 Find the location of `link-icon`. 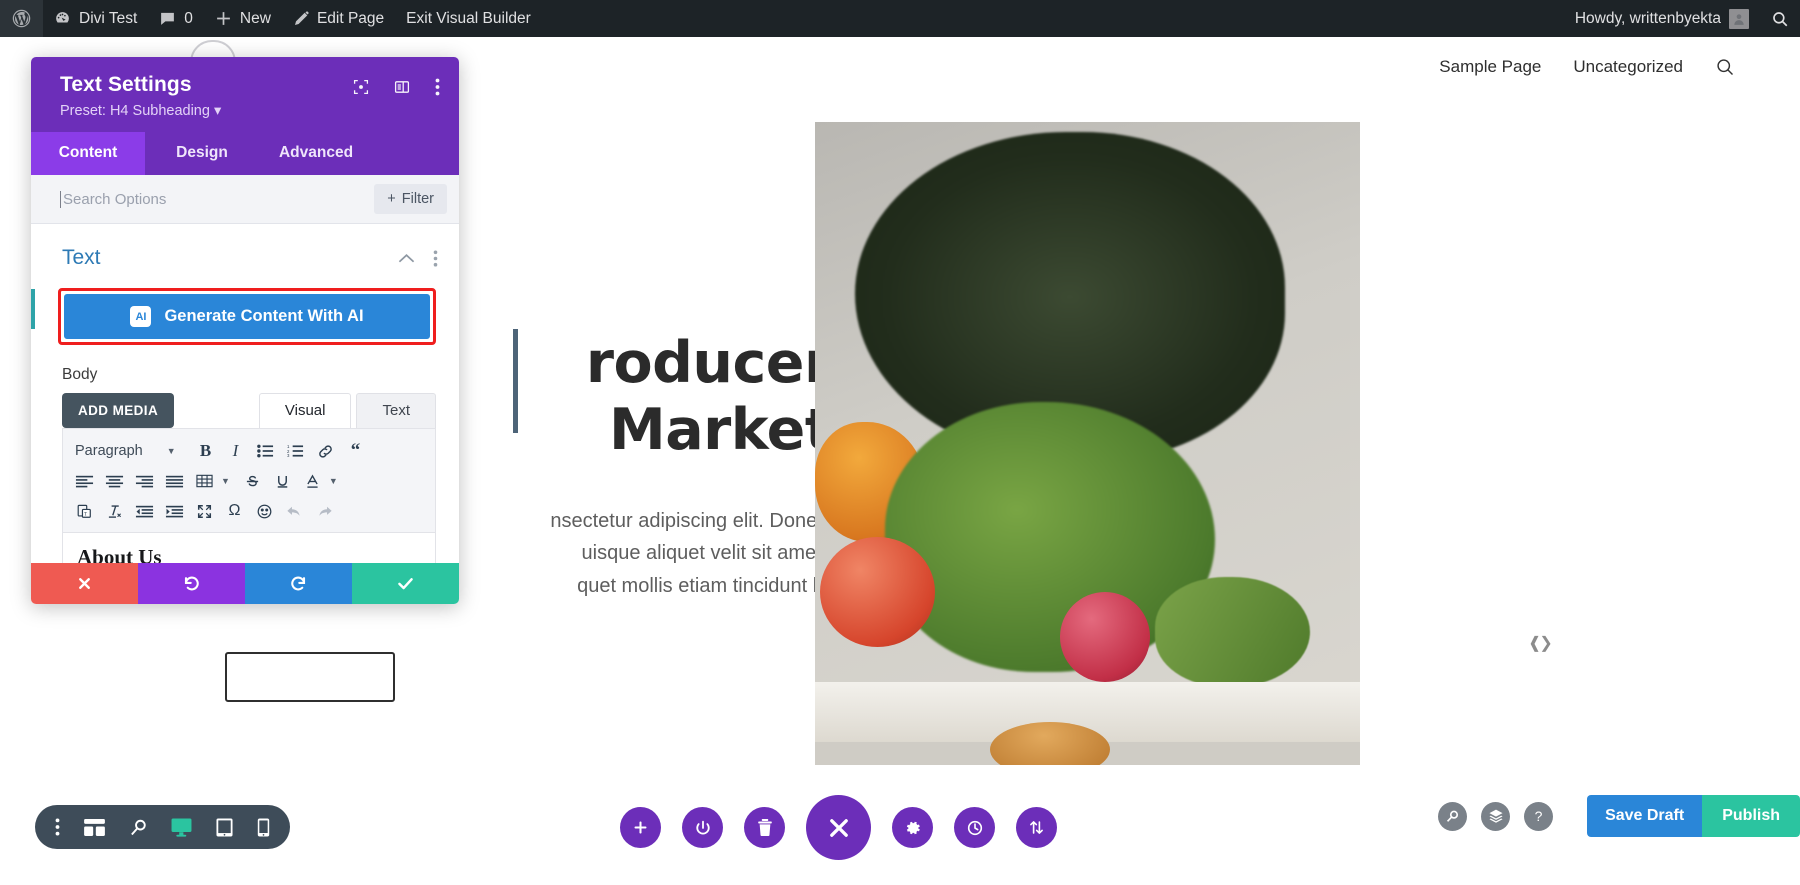

link-icon is located at coordinates (325, 451).